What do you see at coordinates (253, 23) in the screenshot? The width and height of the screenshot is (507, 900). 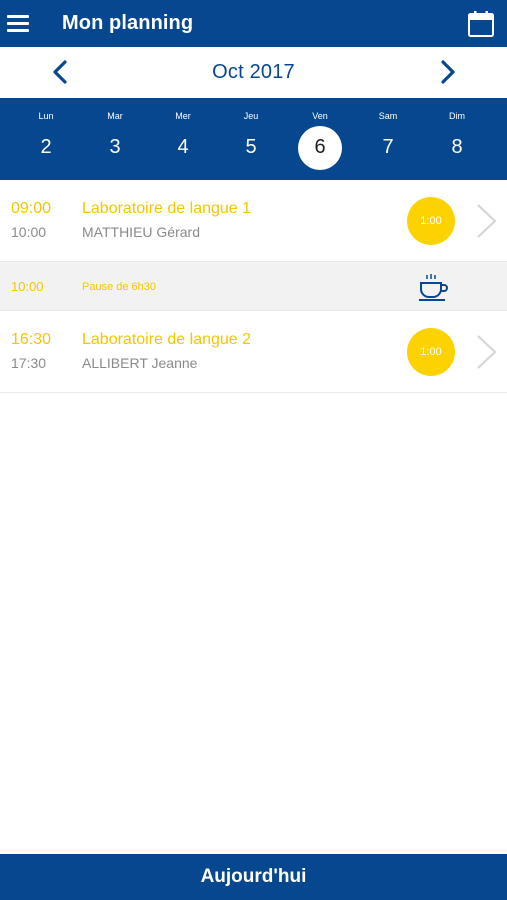 I see `app-bar: Mon planning` at bounding box center [253, 23].